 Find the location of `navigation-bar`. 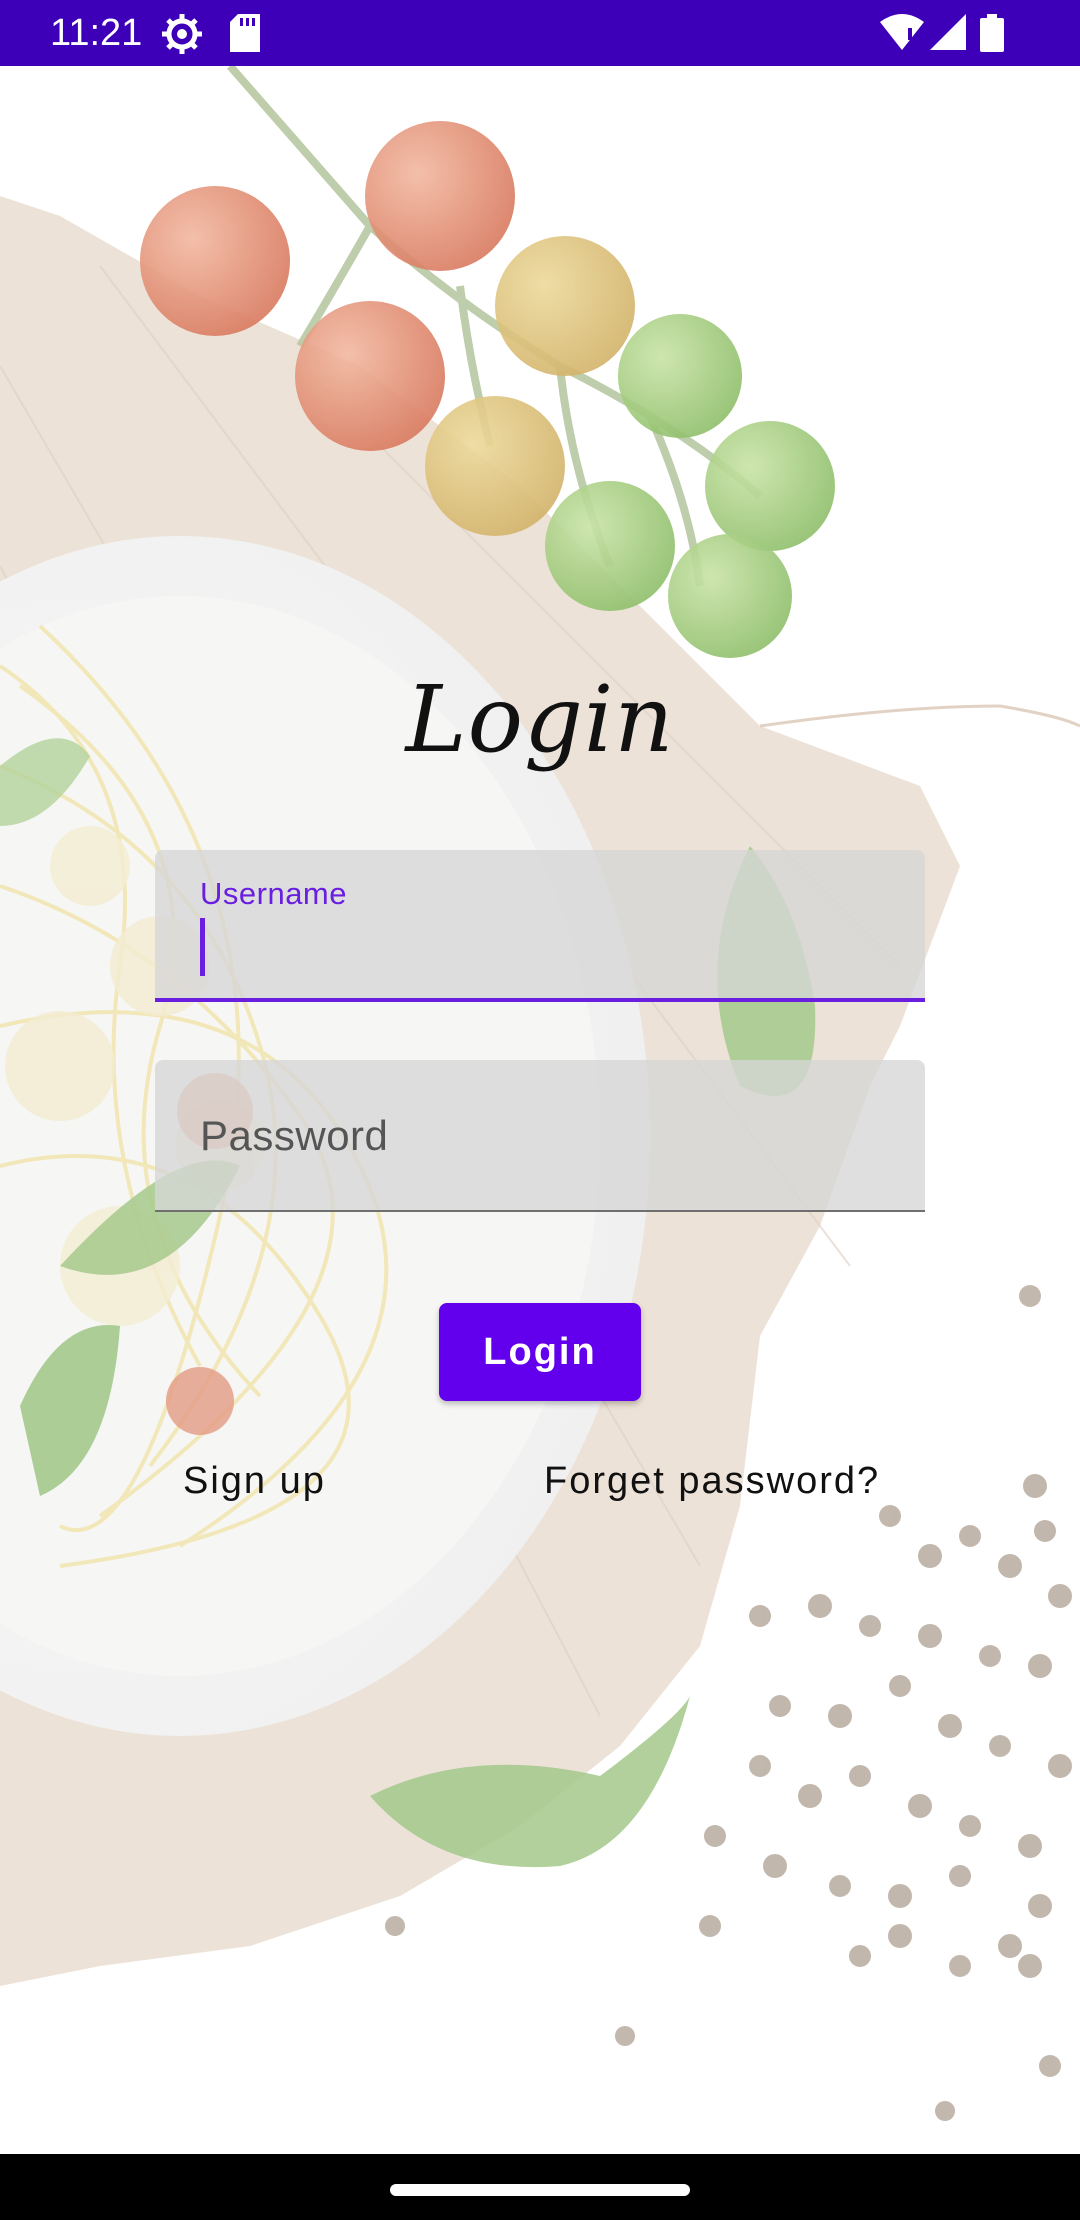

navigation-bar is located at coordinates (540, 2187).